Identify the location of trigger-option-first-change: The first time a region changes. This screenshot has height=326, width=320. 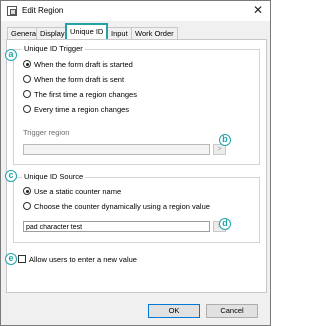
(80, 95).